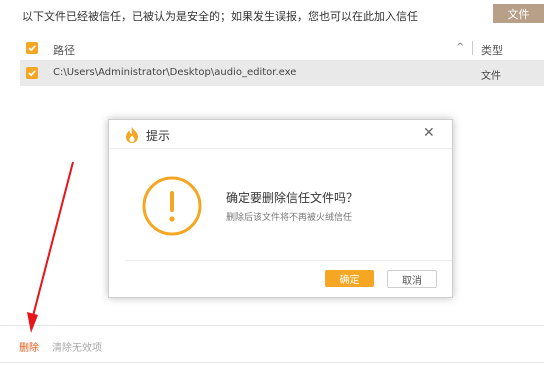 This screenshot has height=366, width=544. What do you see at coordinates (272, 325) in the screenshot?
I see `footer-divider` at bounding box center [272, 325].